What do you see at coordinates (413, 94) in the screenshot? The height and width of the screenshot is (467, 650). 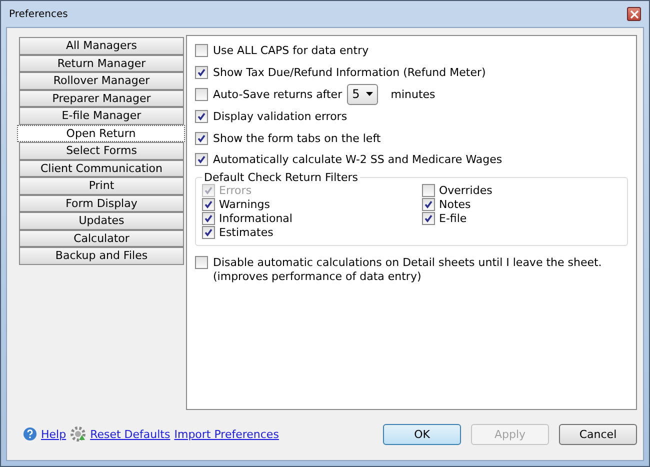 I see `minutes-label: minutes` at bounding box center [413, 94].